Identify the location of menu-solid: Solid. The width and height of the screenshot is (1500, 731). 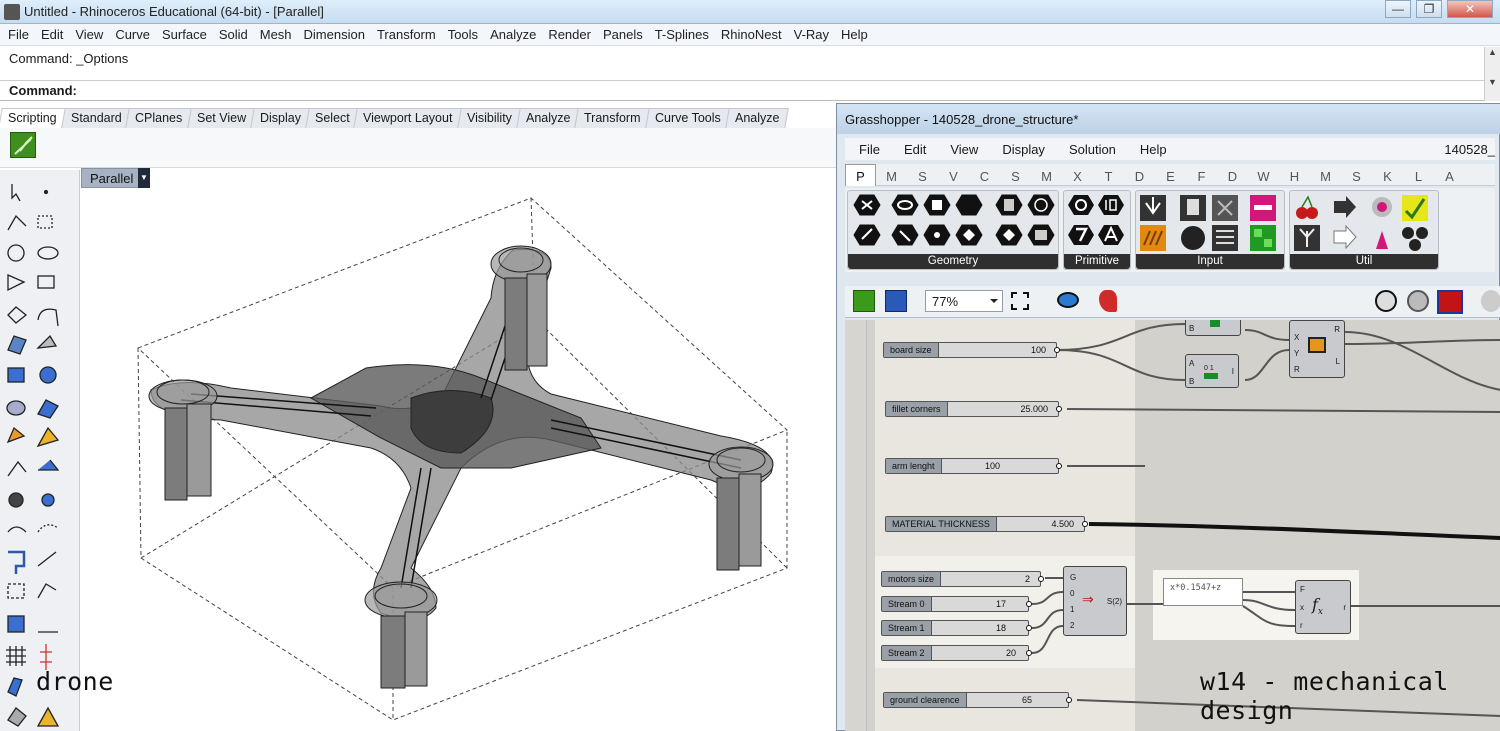
(233, 33).